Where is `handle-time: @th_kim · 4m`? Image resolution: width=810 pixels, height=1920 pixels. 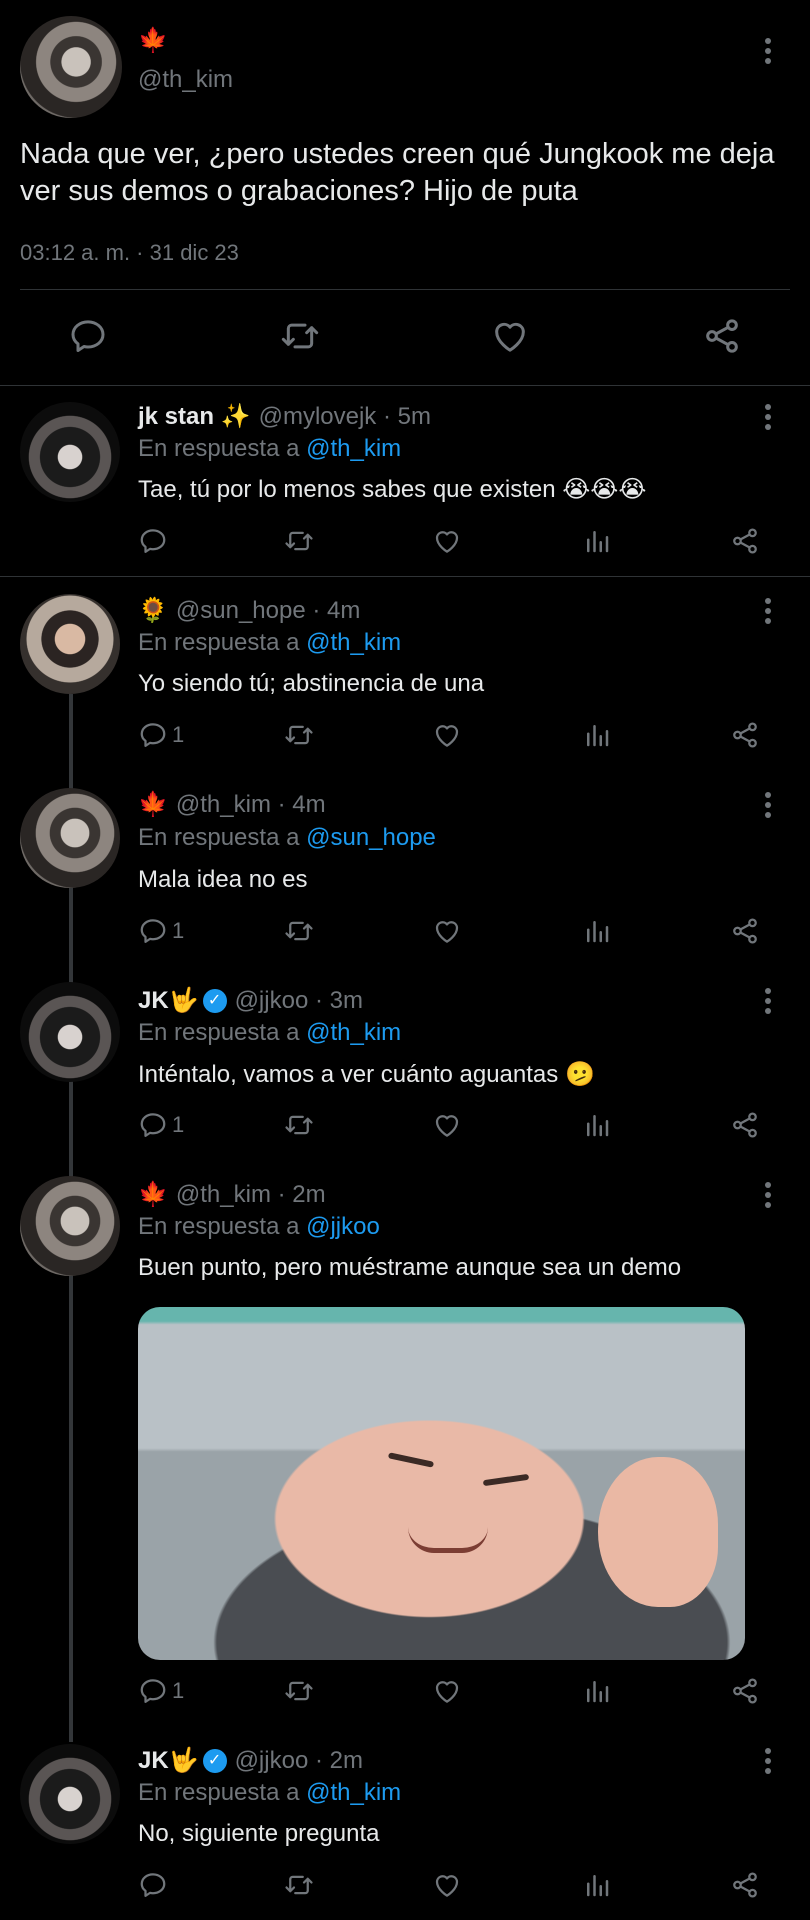 handle-time: @th_kim · 4m is located at coordinates (250, 804).